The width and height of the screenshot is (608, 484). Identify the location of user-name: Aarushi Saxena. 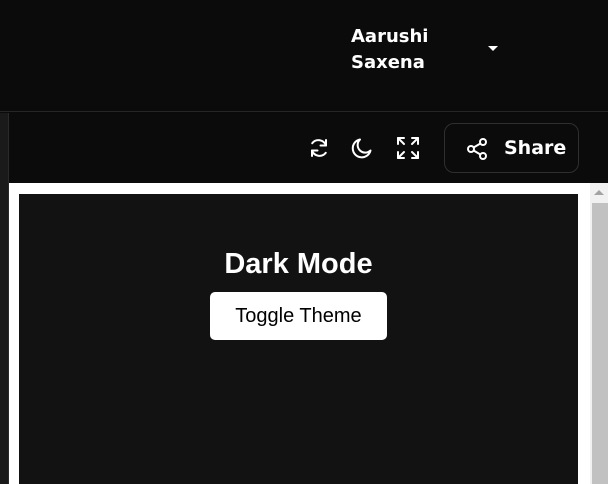
(406, 50).